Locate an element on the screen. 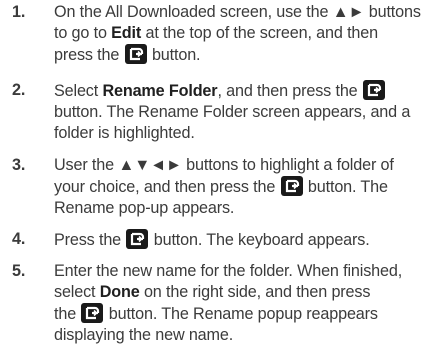 The width and height of the screenshot is (448, 348). text-run: Select is located at coordinates (78, 91).